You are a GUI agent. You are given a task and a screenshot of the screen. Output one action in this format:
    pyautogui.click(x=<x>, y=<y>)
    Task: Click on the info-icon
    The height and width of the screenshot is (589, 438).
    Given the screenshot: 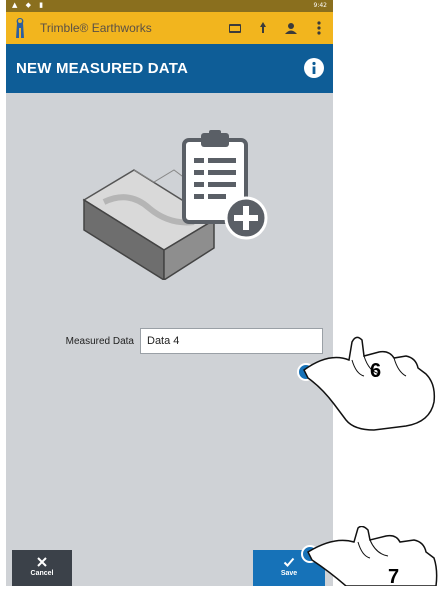 What is the action you would take?
    pyautogui.click(x=314, y=68)
    